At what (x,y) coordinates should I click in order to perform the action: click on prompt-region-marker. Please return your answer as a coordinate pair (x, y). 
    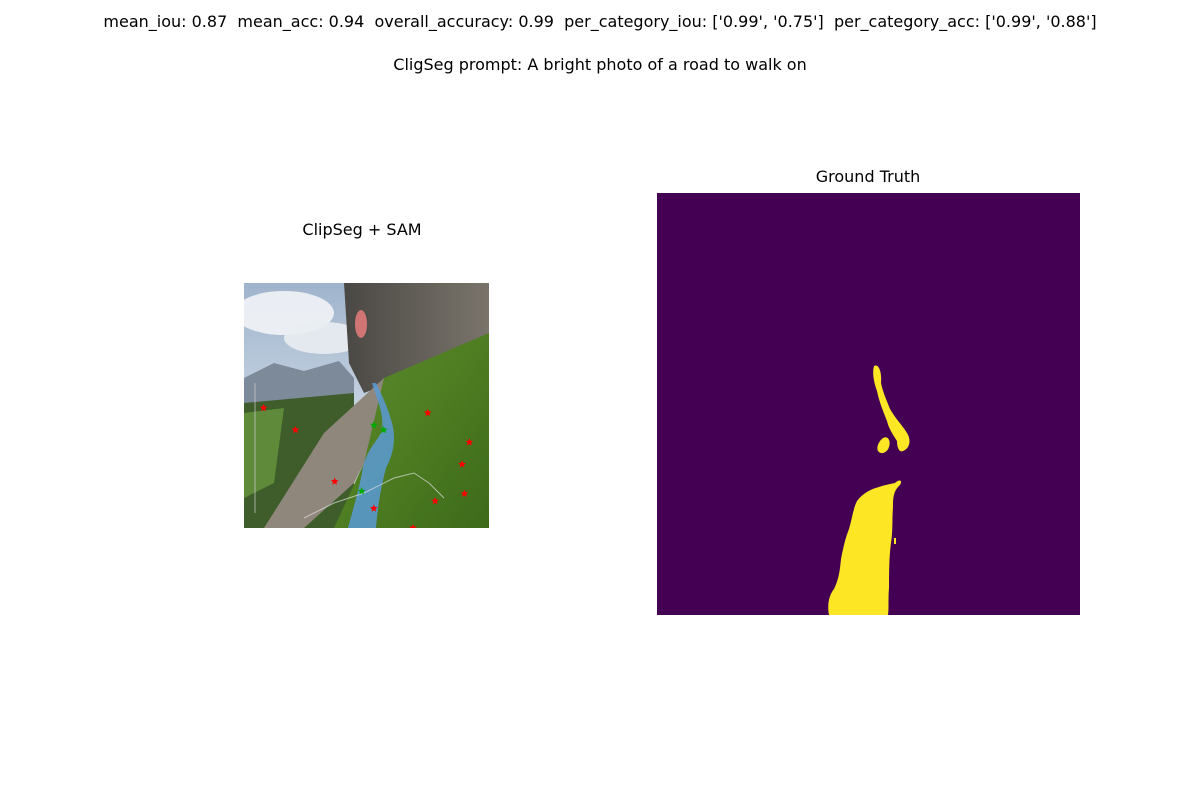
    Looking at the image, I should click on (361, 324).